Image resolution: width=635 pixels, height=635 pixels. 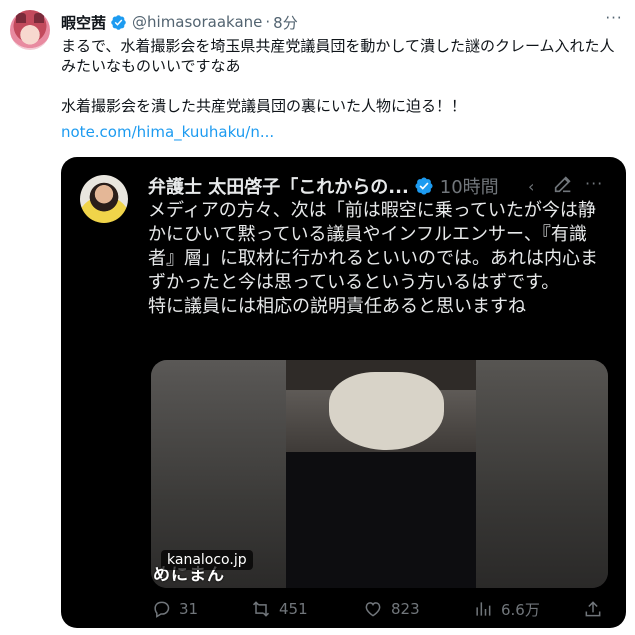 I want to click on quoted-verified-badge-icon, so click(x=424, y=186).